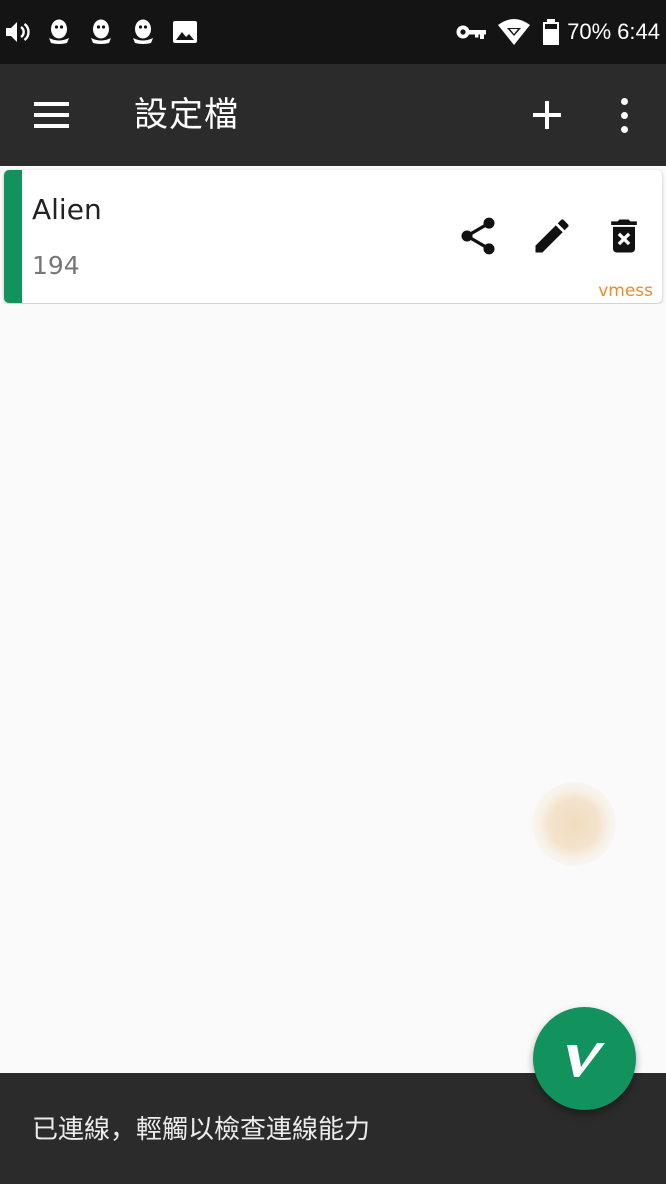  I want to click on selected-indicator, so click(13, 236).